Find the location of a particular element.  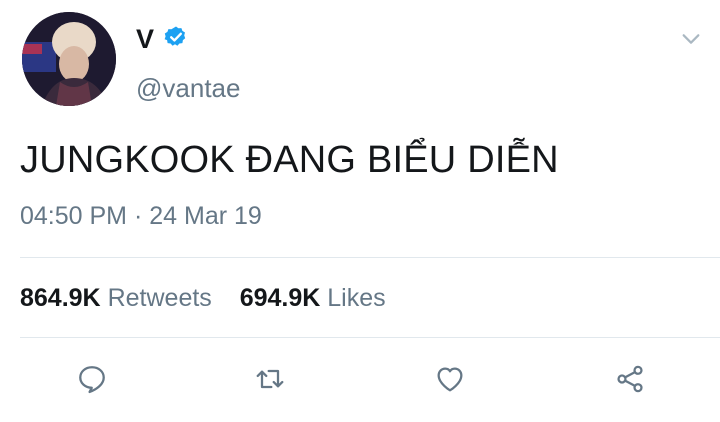

heart-icon is located at coordinates (450, 379).